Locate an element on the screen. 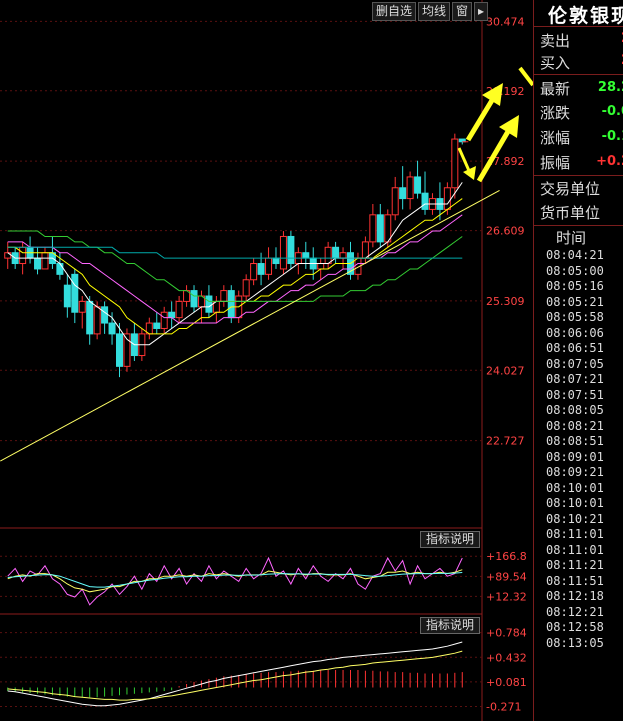 The height and width of the screenshot is (721, 623). osc-tick-label: +89.54 is located at coordinates (506, 576).